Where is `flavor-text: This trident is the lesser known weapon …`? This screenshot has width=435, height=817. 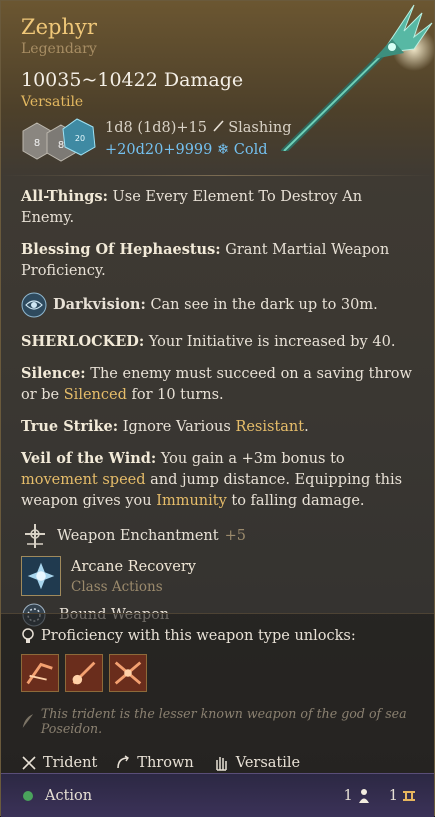
flavor-text: This trident is the lesser known weapon … is located at coordinates (223, 721).